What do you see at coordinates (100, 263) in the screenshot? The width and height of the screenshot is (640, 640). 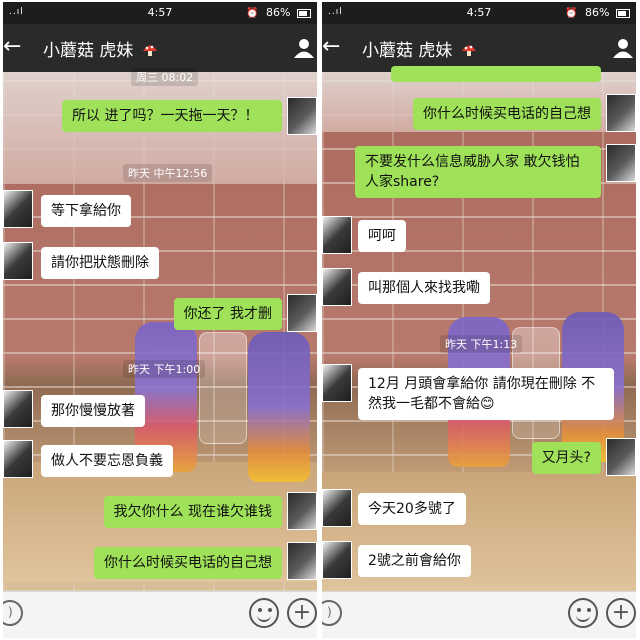 I see `message-bubble-incoming: 請你把狀態刪除` at bounding box center [100, 263].